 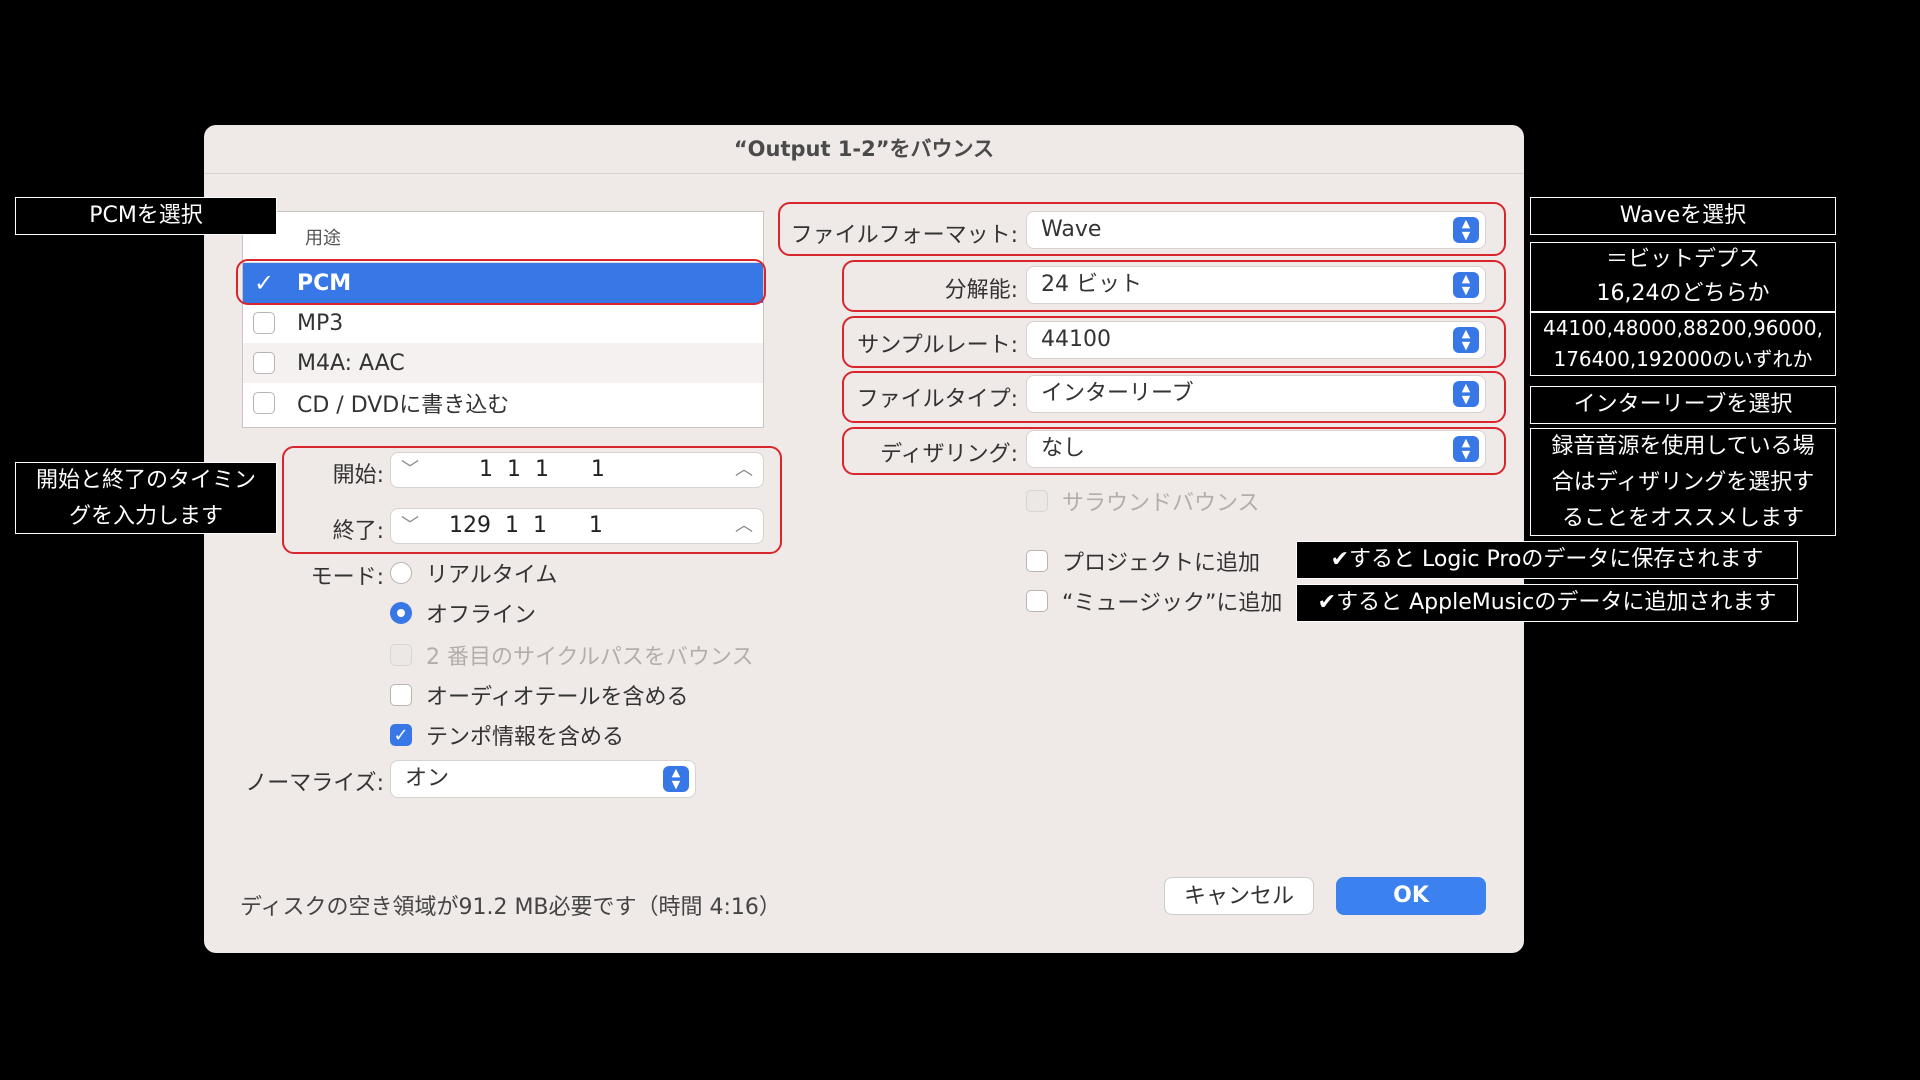 I want to click on audio-tail-label: オーディオテールを含める, so click(x=557, y=697).